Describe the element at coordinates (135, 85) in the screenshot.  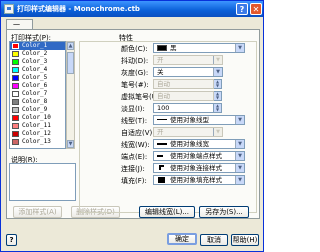
I see `pen-label: 笔号(#):` at that location.